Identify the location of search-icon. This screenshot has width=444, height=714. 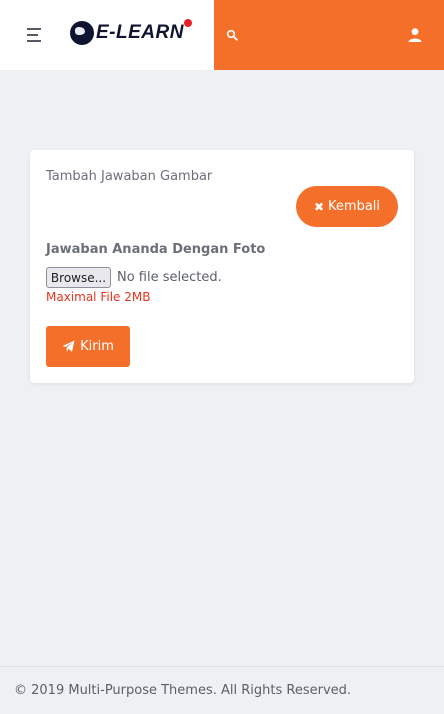
(232, 35).